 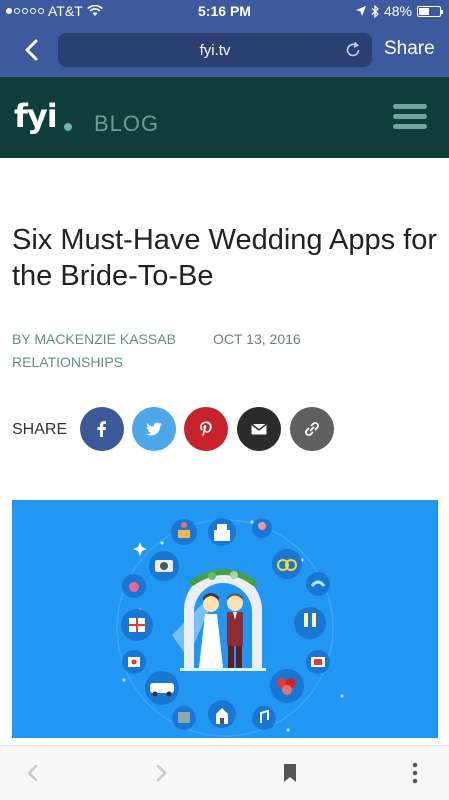 What do you see at coordinates (224, 11) in the screenshot?
I see `status-bar: AT&T 5:16 PM 48%` at bounding box center [224, 11].